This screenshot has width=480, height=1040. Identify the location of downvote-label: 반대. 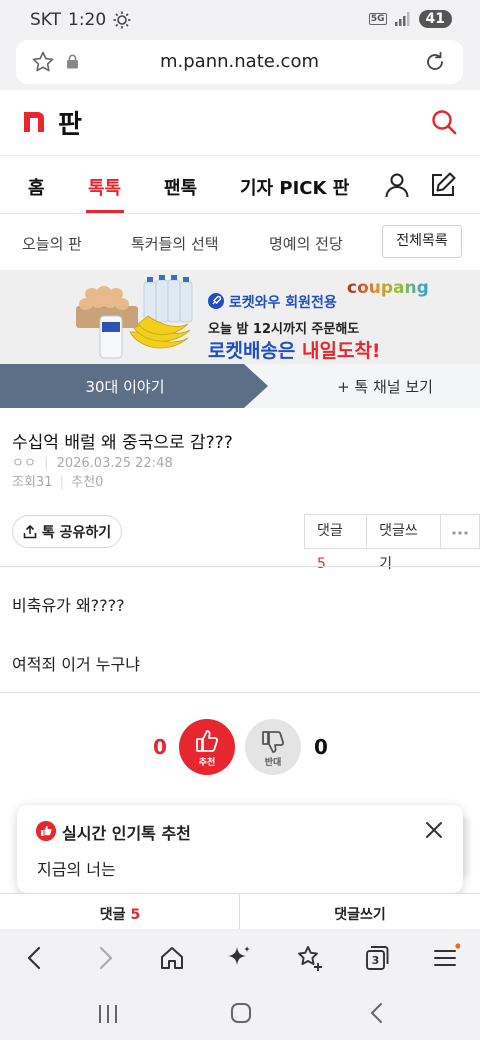
(273, 763).